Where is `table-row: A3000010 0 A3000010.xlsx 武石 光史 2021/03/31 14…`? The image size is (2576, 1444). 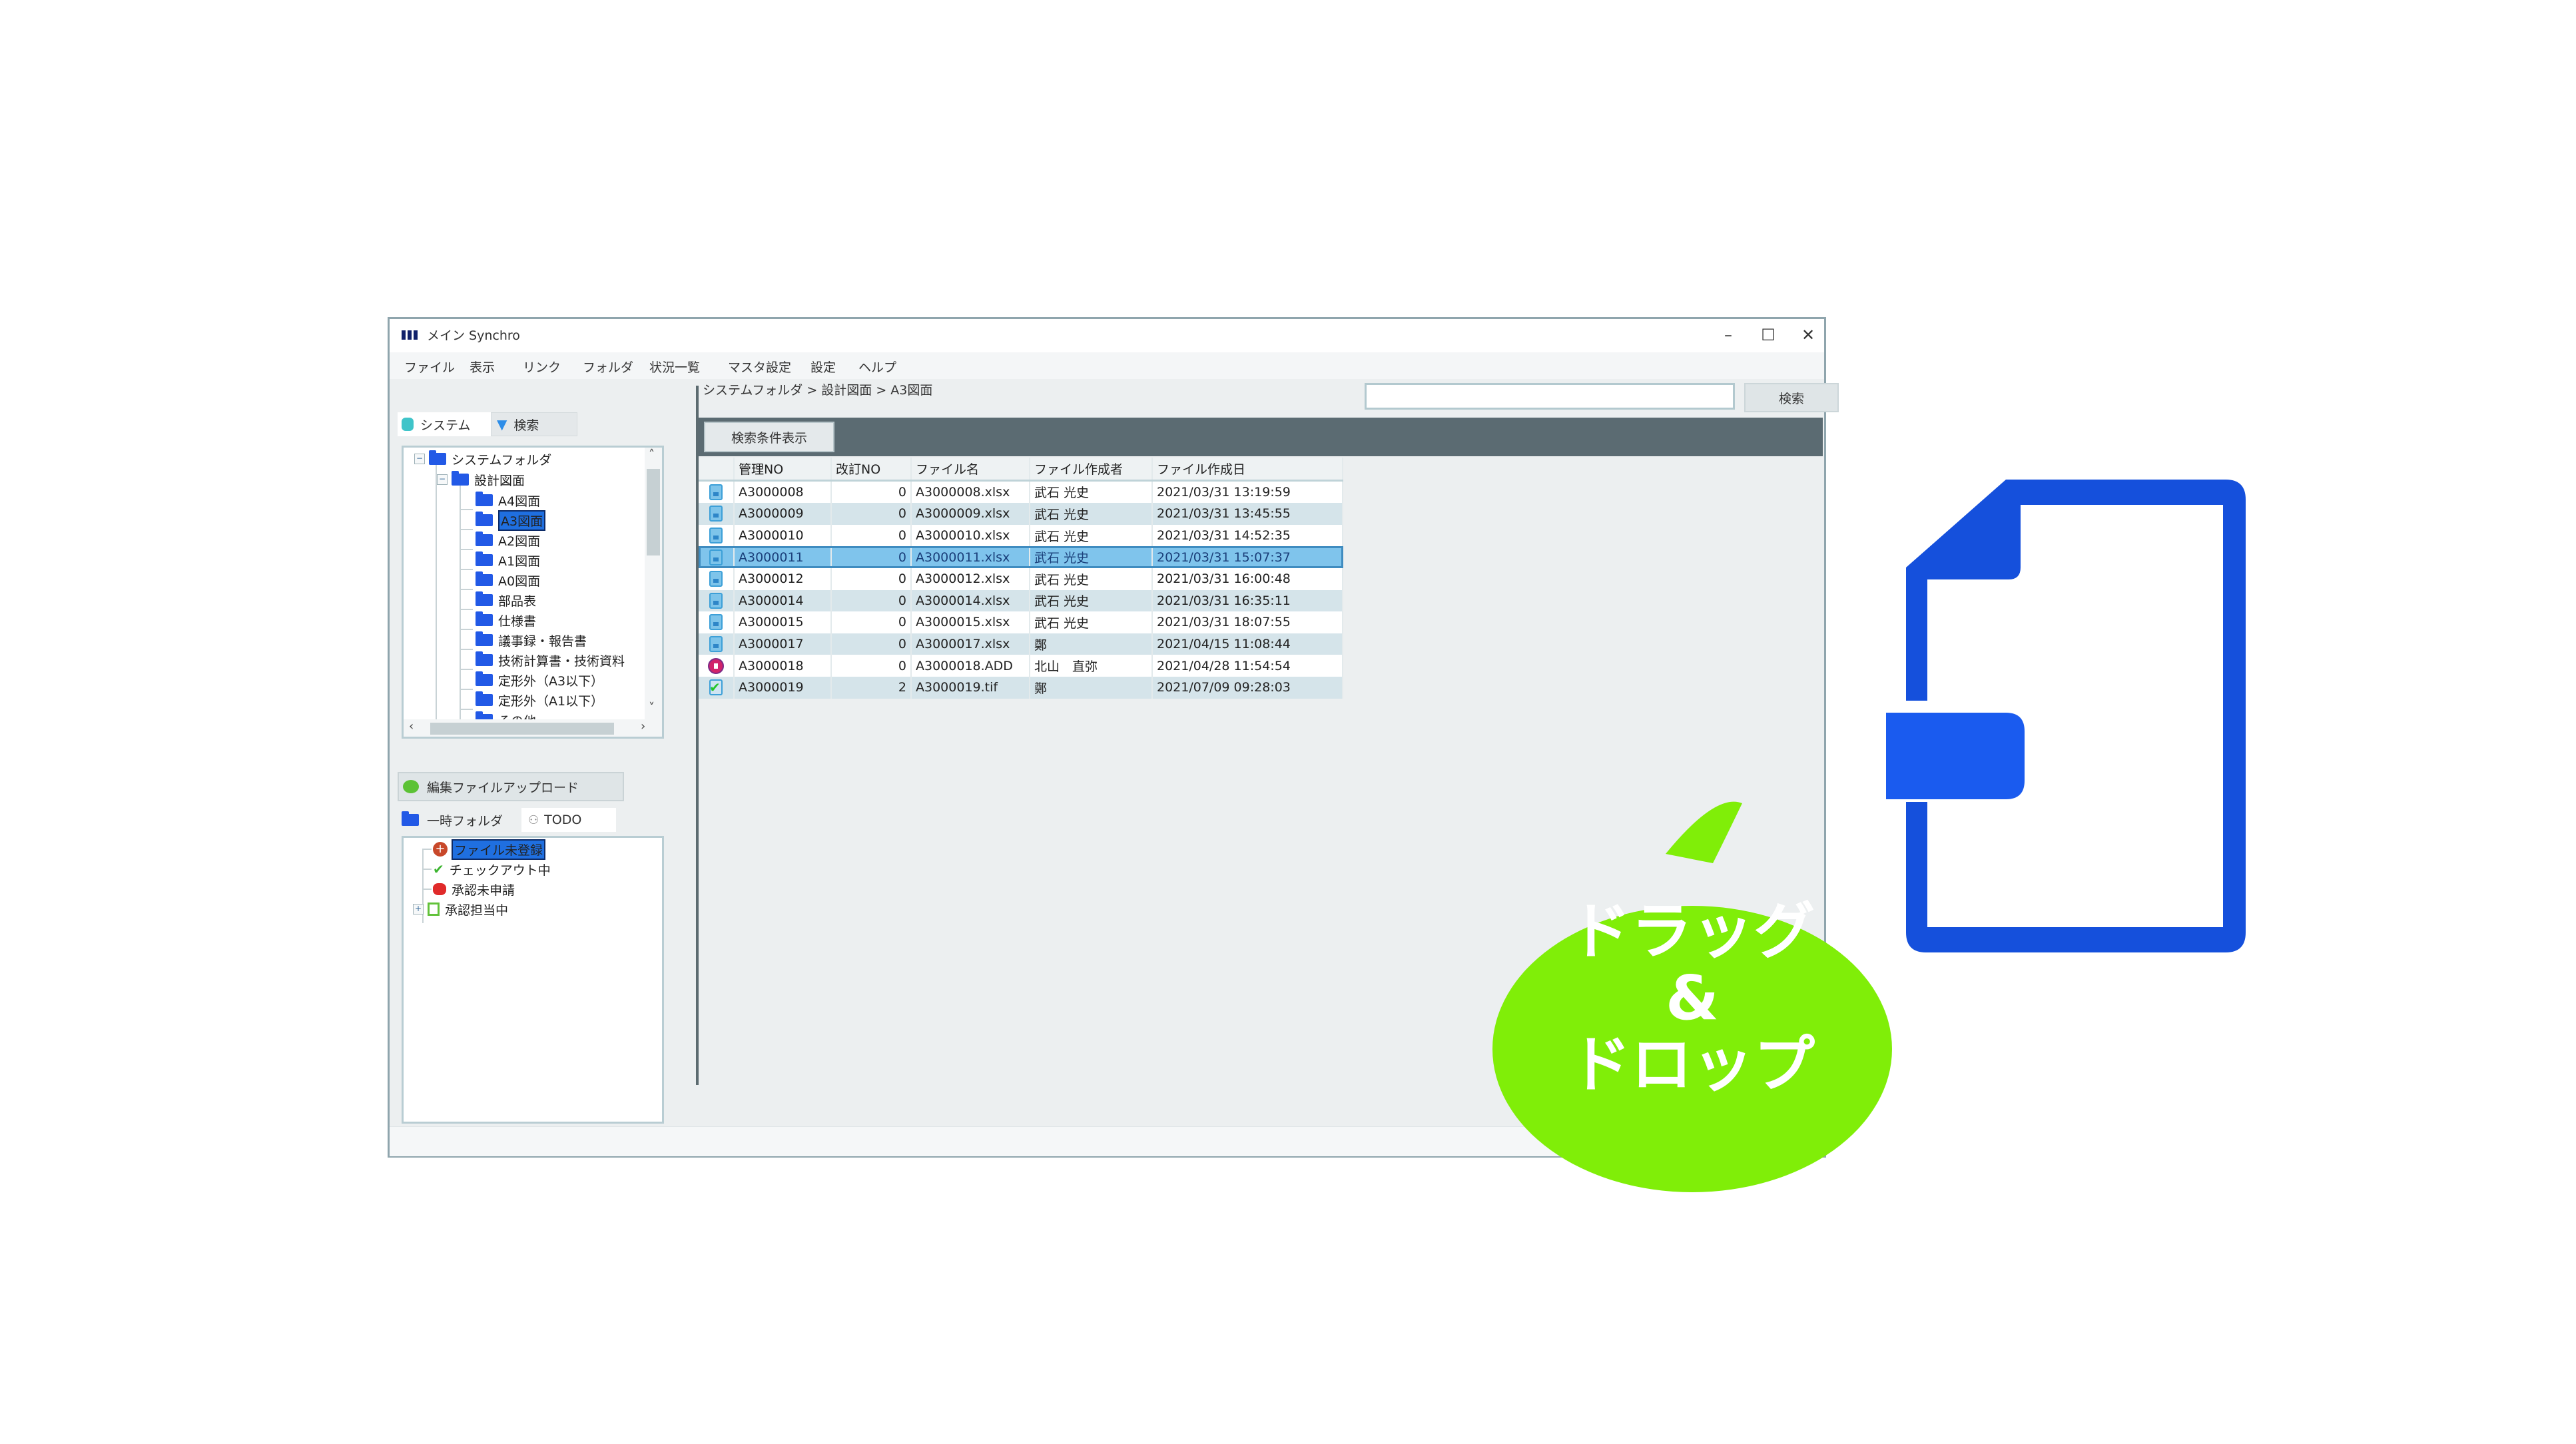 table-row: A3000010 0 A3000010.xlsx 武石 光史 2021/03/31 14… is located at coordinates (1021, 535).